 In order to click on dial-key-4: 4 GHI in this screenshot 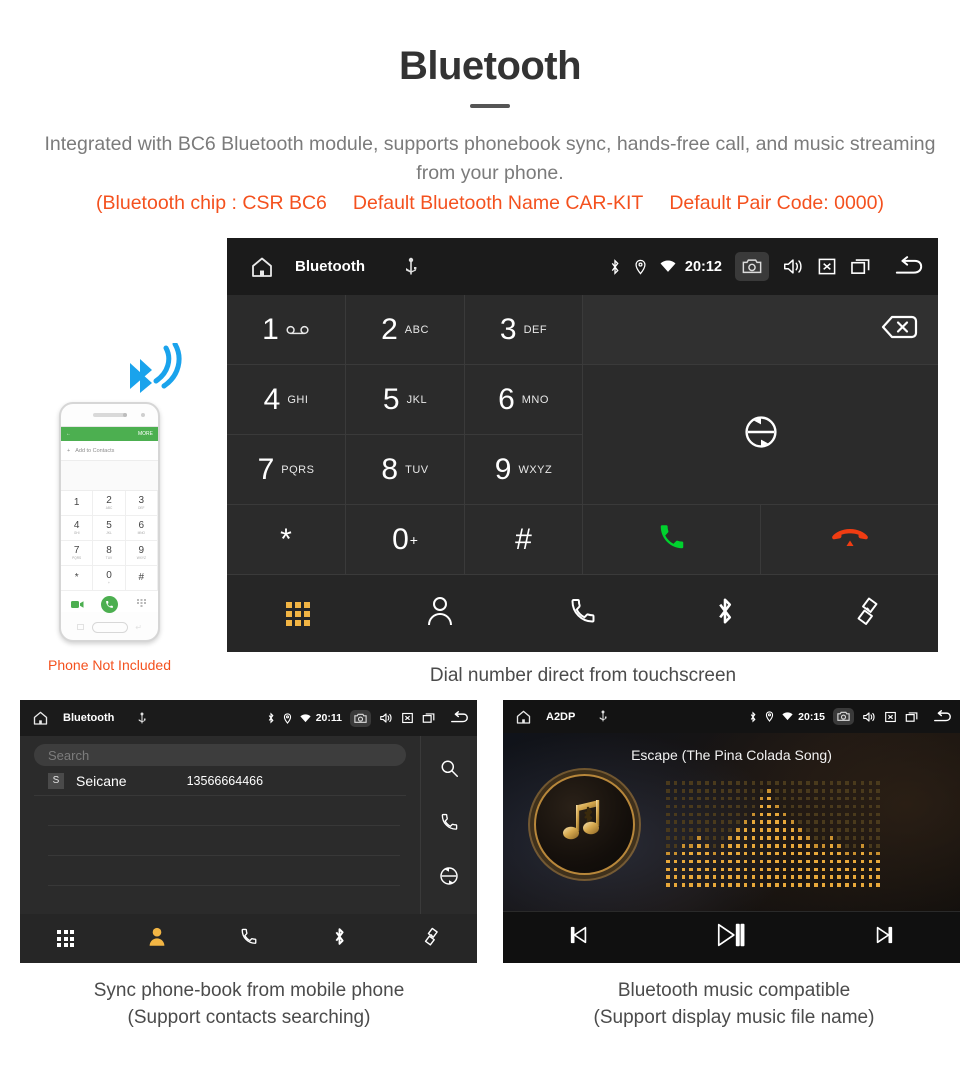, I will do `click(286, 400)`.